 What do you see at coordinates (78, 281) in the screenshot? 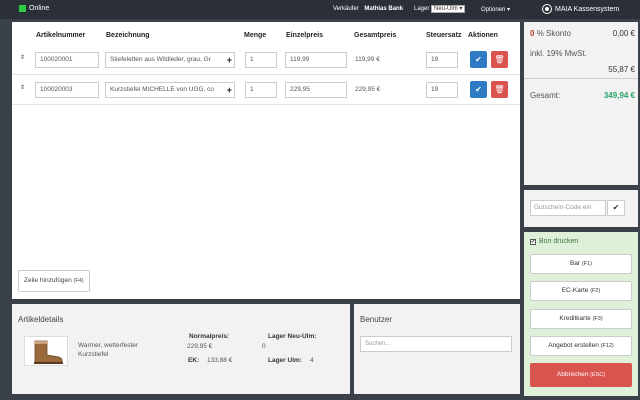
I see `add-line-key: (F4)` at bounding box center [78, 281].